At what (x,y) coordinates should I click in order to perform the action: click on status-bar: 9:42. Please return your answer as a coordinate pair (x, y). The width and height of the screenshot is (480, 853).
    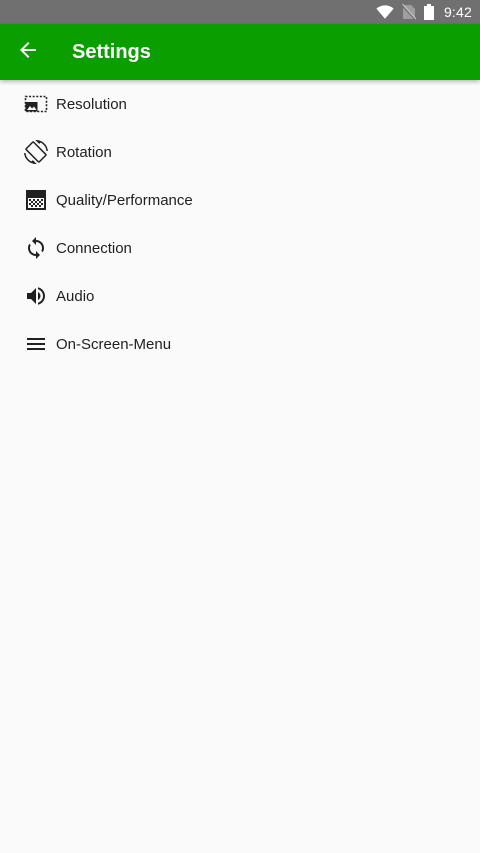
    Looking at the image, I should click on (240, 12).